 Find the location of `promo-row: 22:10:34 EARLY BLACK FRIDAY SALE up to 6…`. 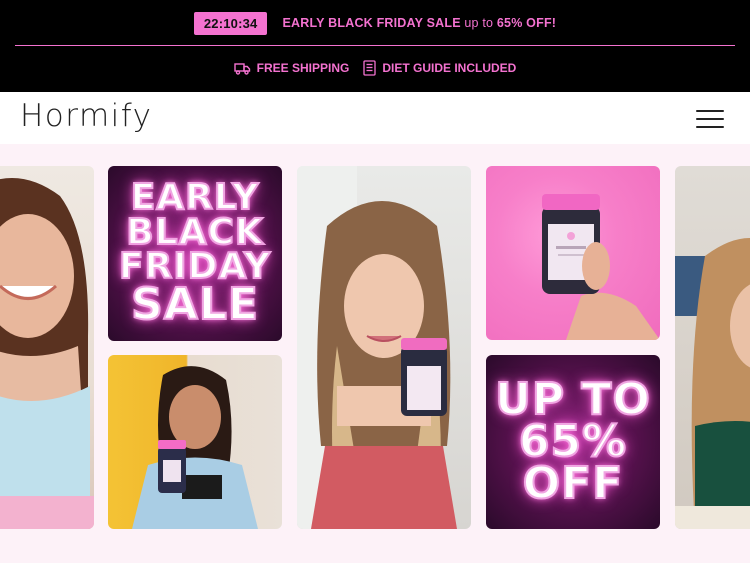

promo-row: 22:10:34 EARLY BLACK FRIDAY SALE up to 6… is located at coordinates (375, 23).